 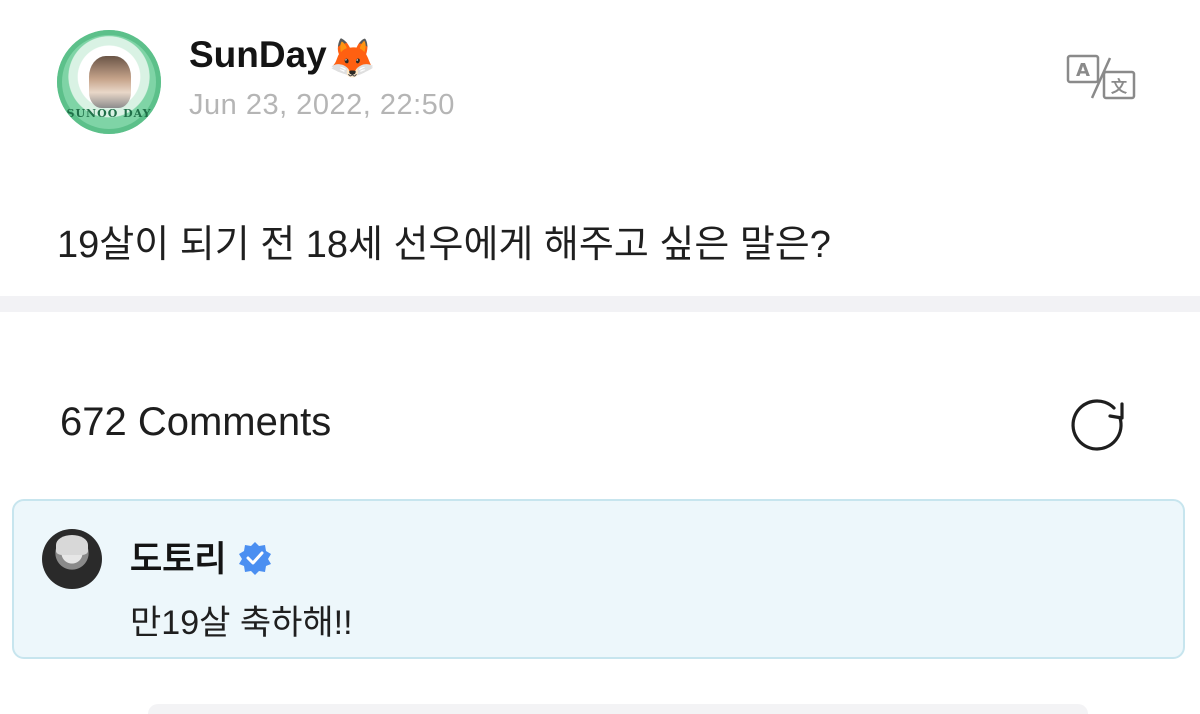 I want to click on post-body-text: 19살이 되기 전 18세 선우에게 해주고 싶은 말은?, so click(x=444, y=245).